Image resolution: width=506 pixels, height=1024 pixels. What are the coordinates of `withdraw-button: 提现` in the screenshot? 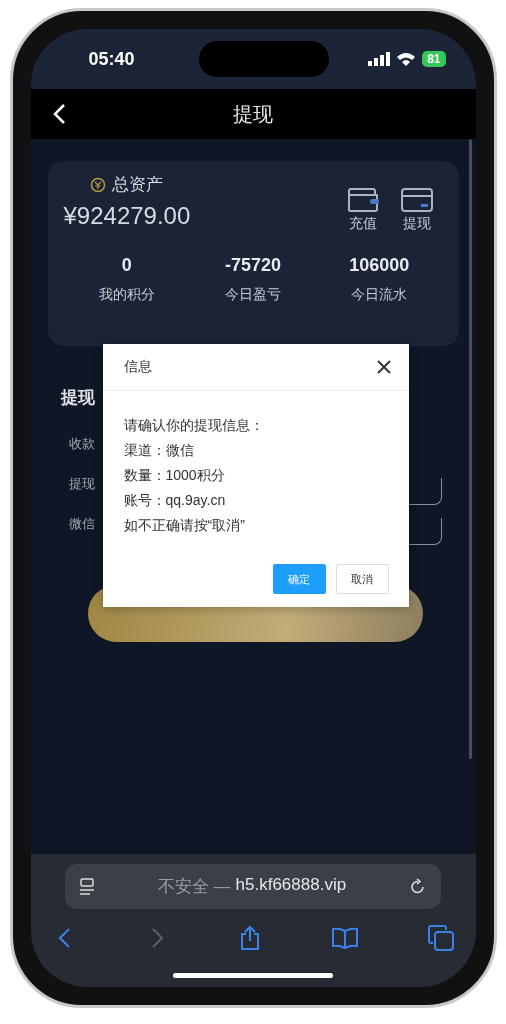 It's located at (416, 210).